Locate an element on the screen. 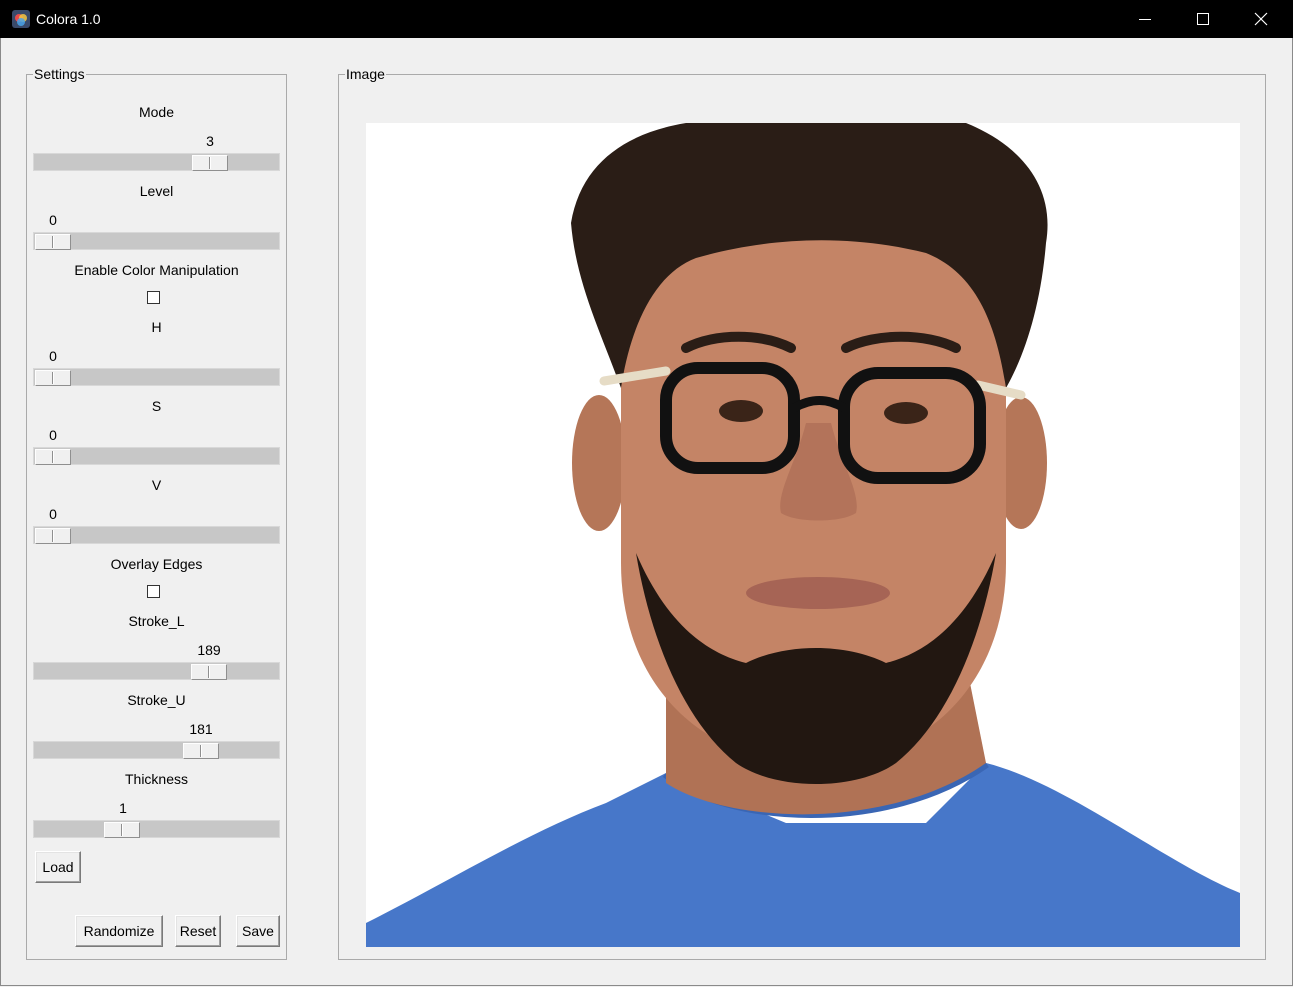  color-manipulation-checkbox is located at coordinates (153, 297).